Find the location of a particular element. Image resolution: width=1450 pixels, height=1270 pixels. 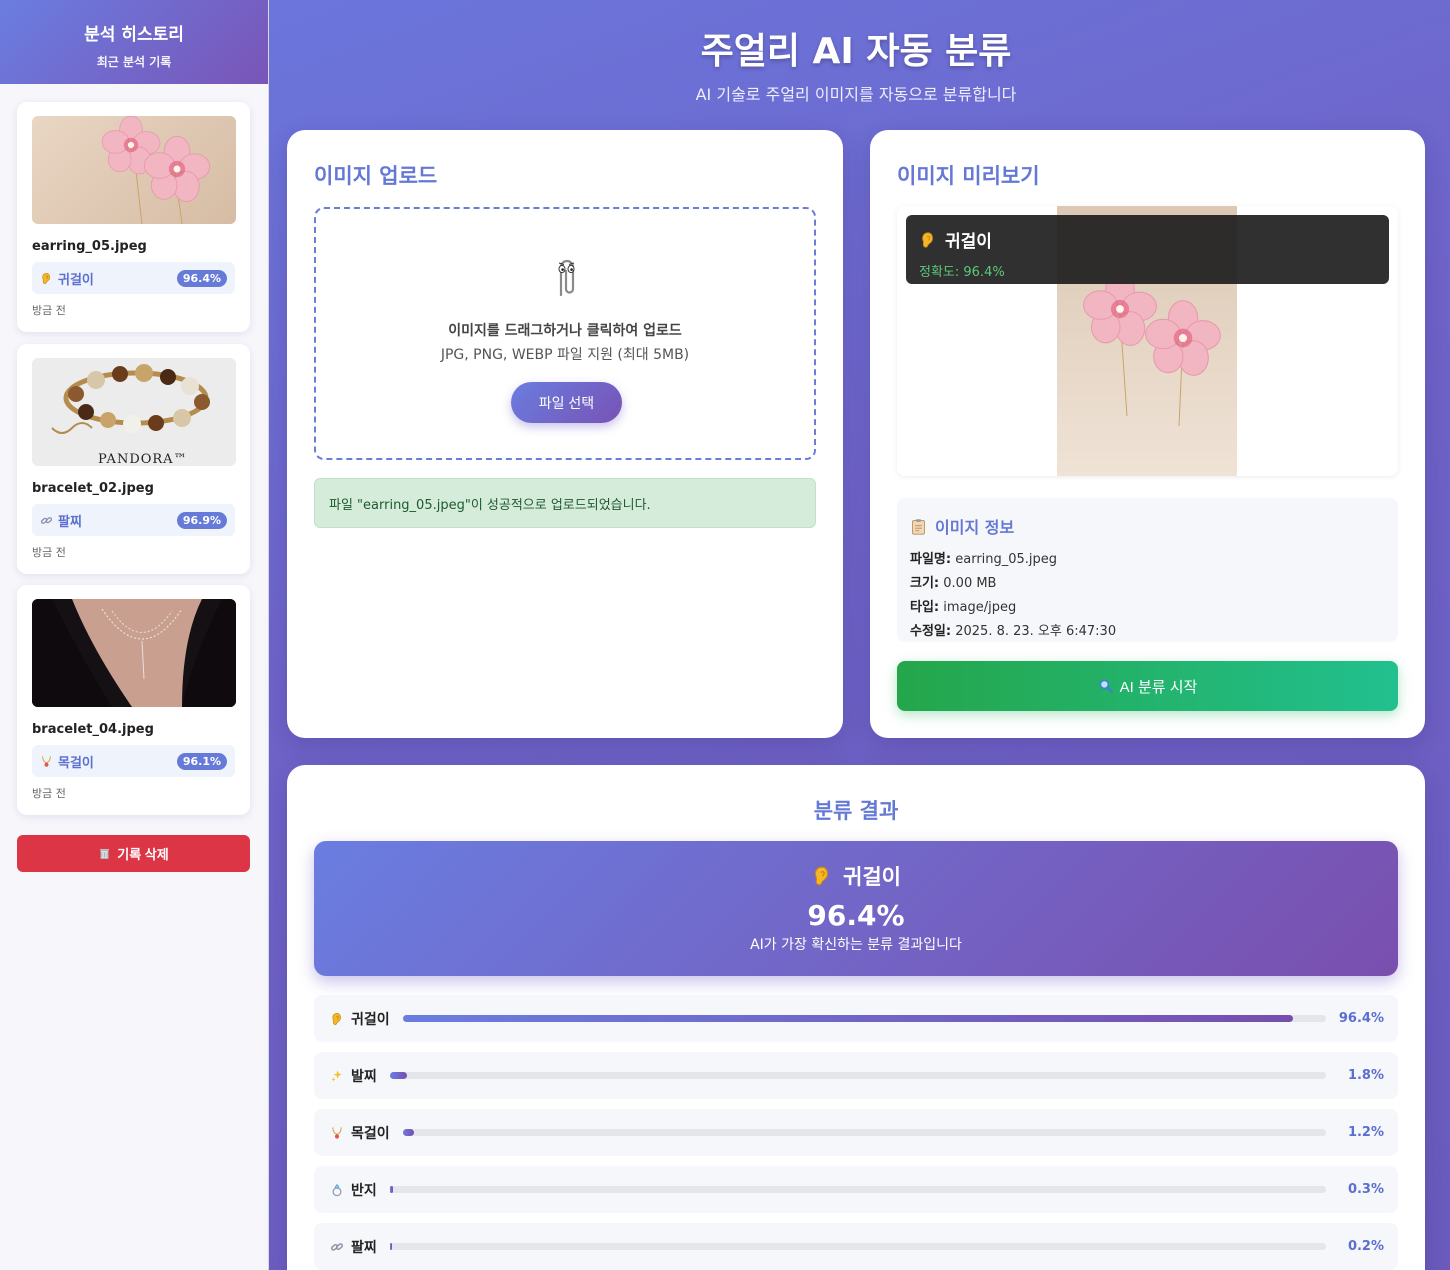

probability-row: 발찌 1.8% is located at coordinates (856, 1075).